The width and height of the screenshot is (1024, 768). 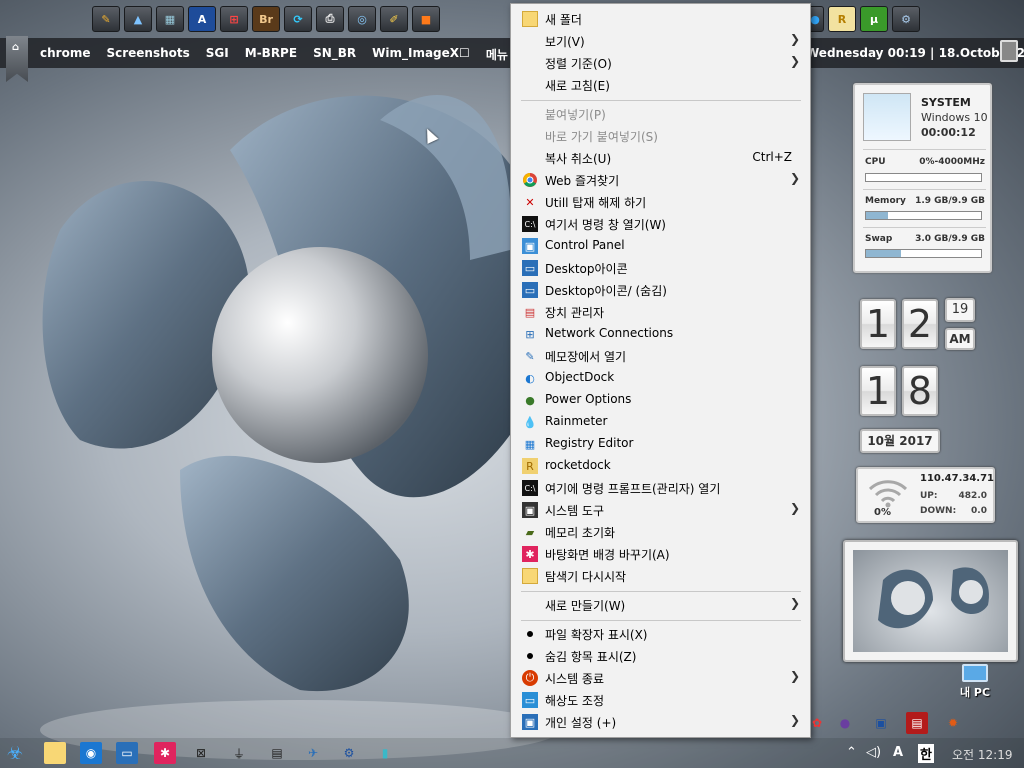 I want to click on recycle-bin-icon, so click(x=1009, y=51).